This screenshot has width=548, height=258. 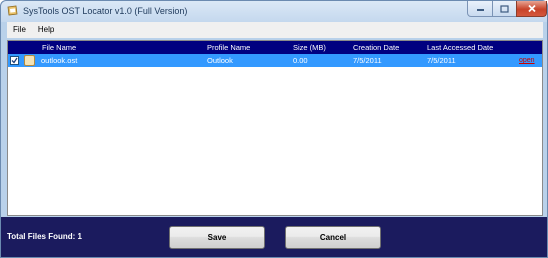 I want to click on cell-last-accessed: 7/5/2011, so click(x=441, y=60).